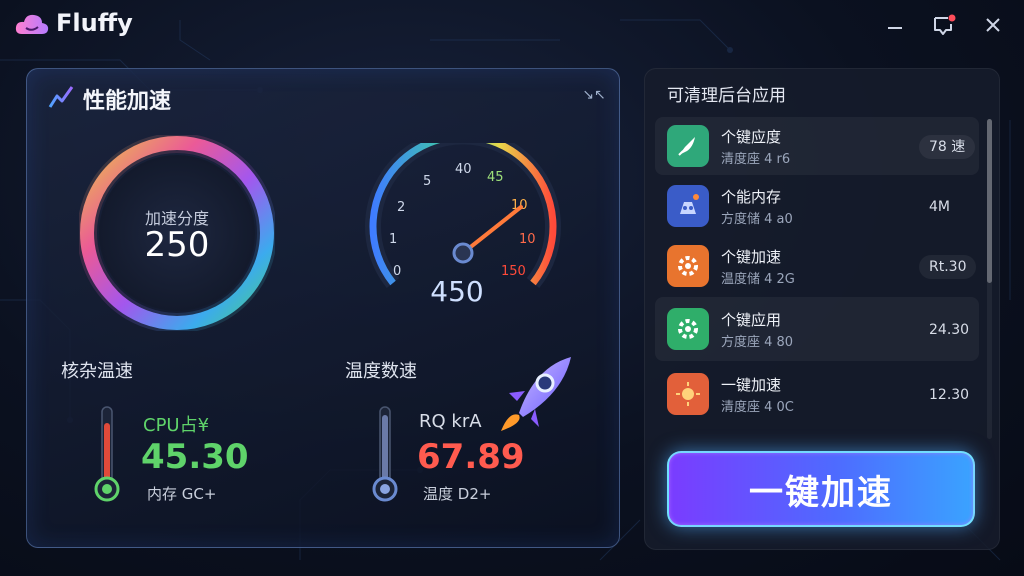 Image resolution: width=1024 pixels, height=576 pixels. I want to click on rocket-app-icon, so click(688, 146).